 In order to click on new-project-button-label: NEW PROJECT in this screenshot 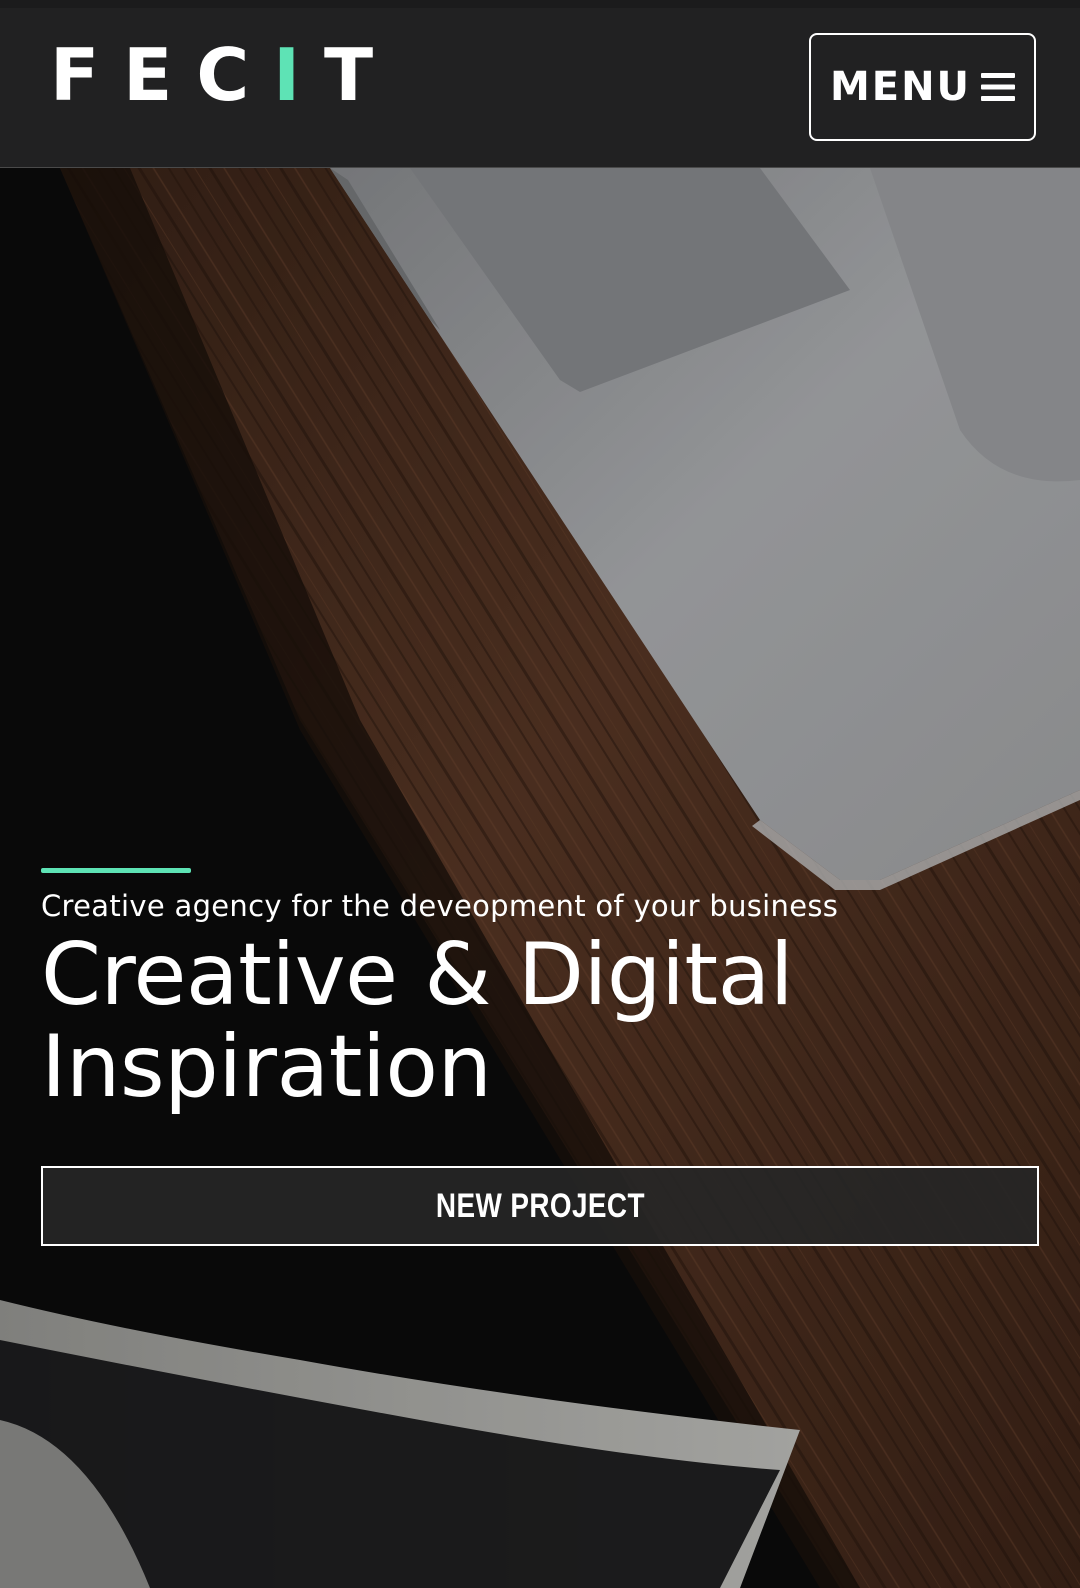, I will do `click(540, 1205)`.